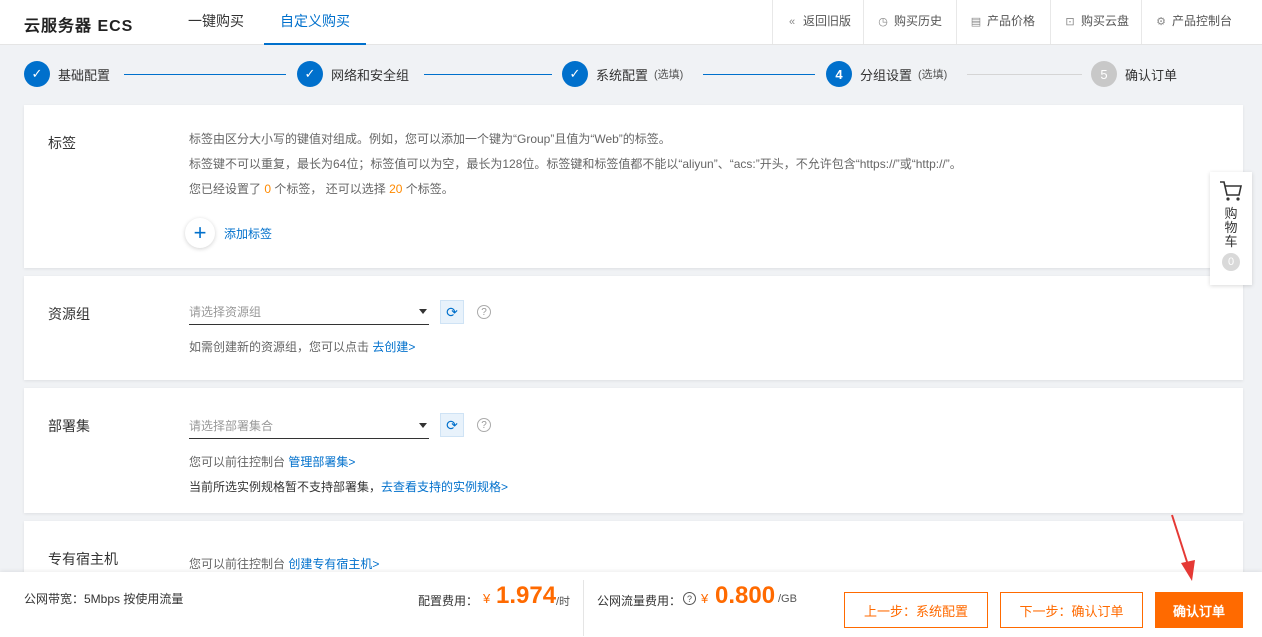  I want to click on gear-icon: ⚙, so click(1161, 22).